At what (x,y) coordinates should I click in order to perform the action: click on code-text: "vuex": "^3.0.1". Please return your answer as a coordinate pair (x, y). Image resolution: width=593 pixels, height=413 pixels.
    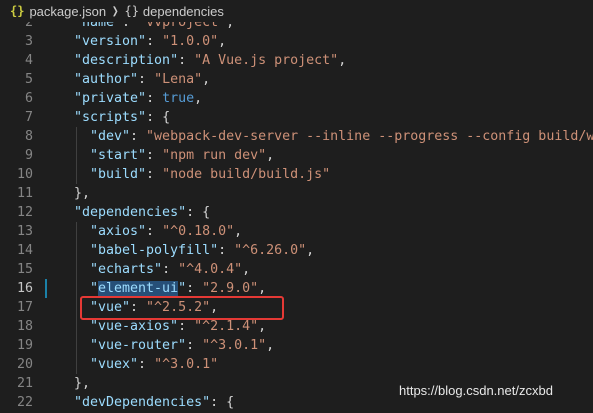
    Looking at the image, I should click on (154, 364).